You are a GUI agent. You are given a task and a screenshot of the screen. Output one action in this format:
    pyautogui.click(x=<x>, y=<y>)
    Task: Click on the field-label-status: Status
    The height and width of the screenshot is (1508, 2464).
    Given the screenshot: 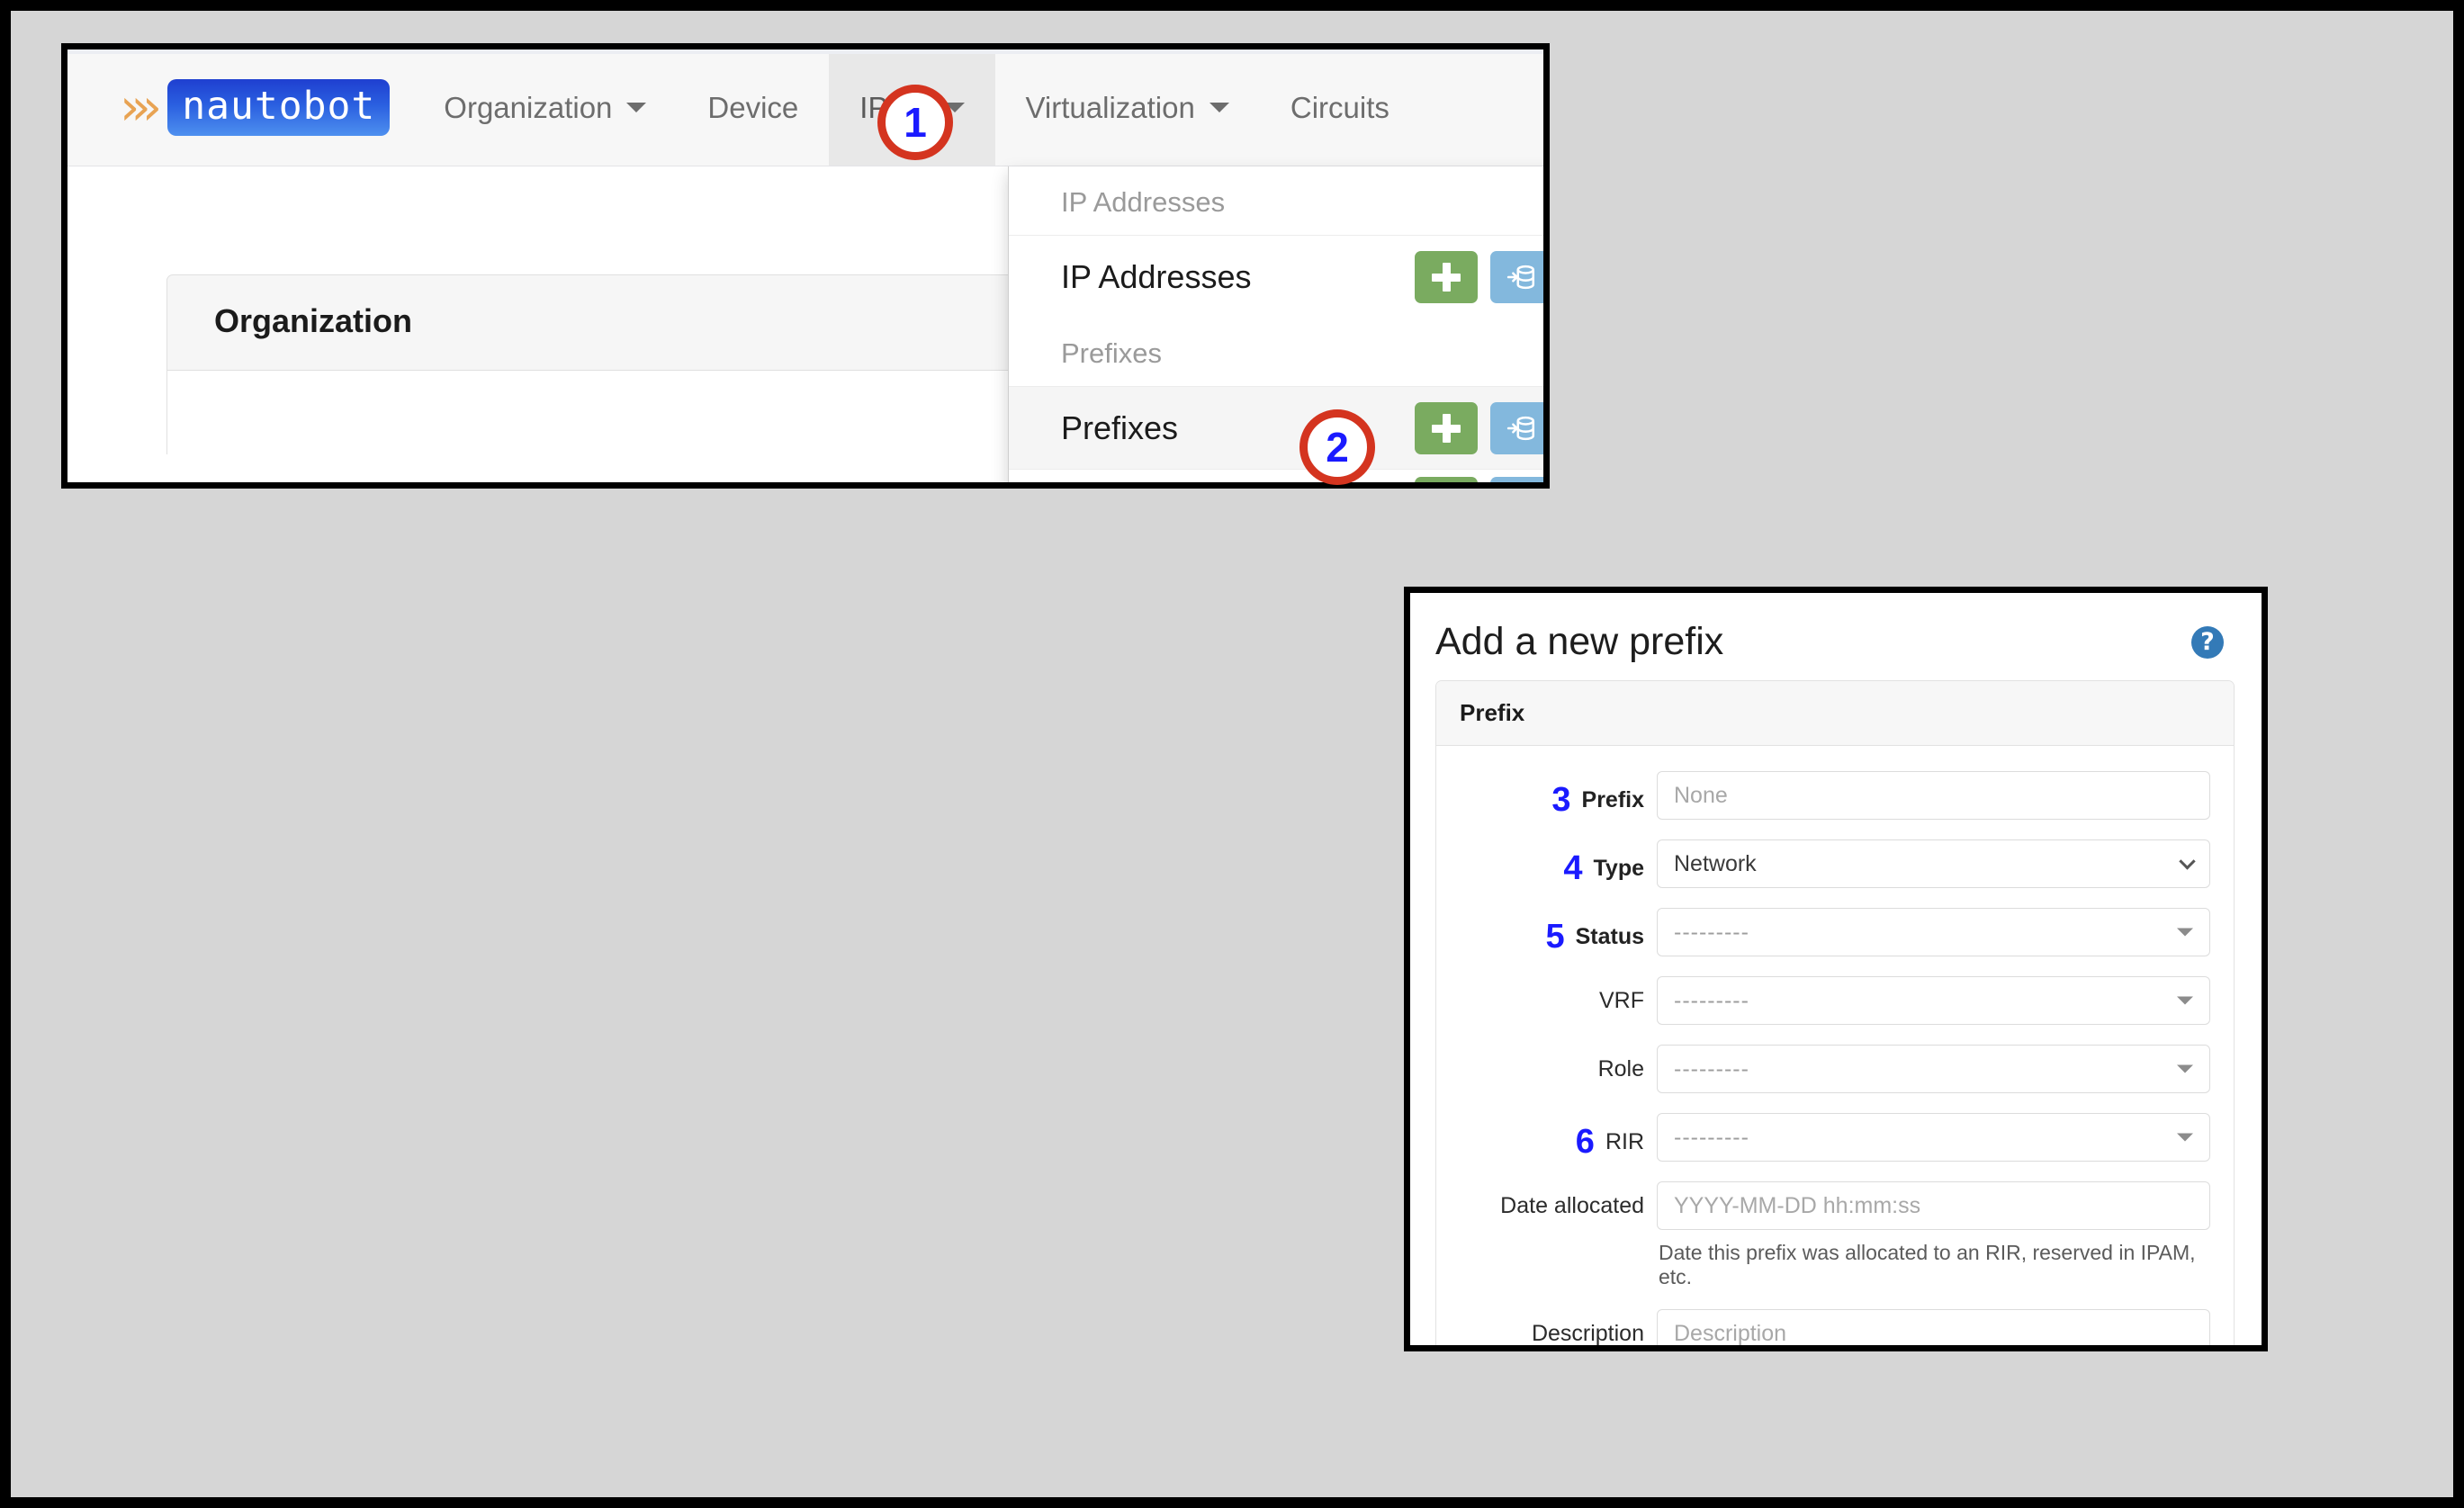 What is the action you would take?
    pyautogui.click(x=1609, y=936)
    